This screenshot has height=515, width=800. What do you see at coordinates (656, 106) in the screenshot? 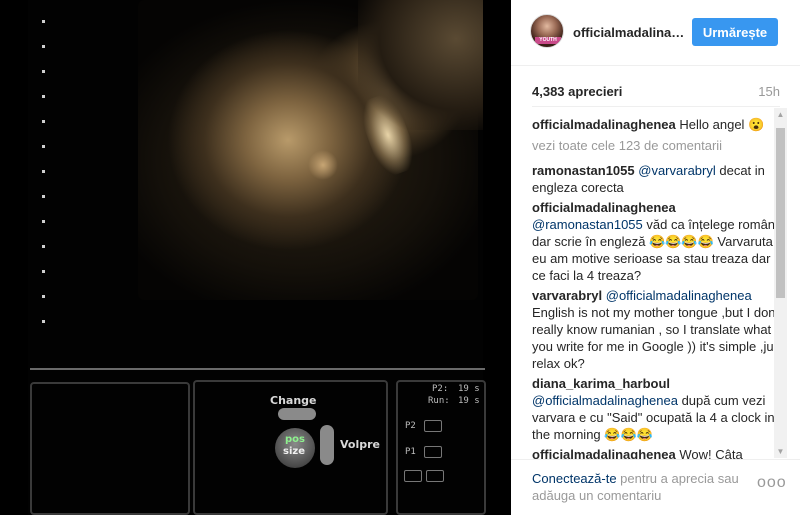
I see `divider` at bounding box center [656, 106].